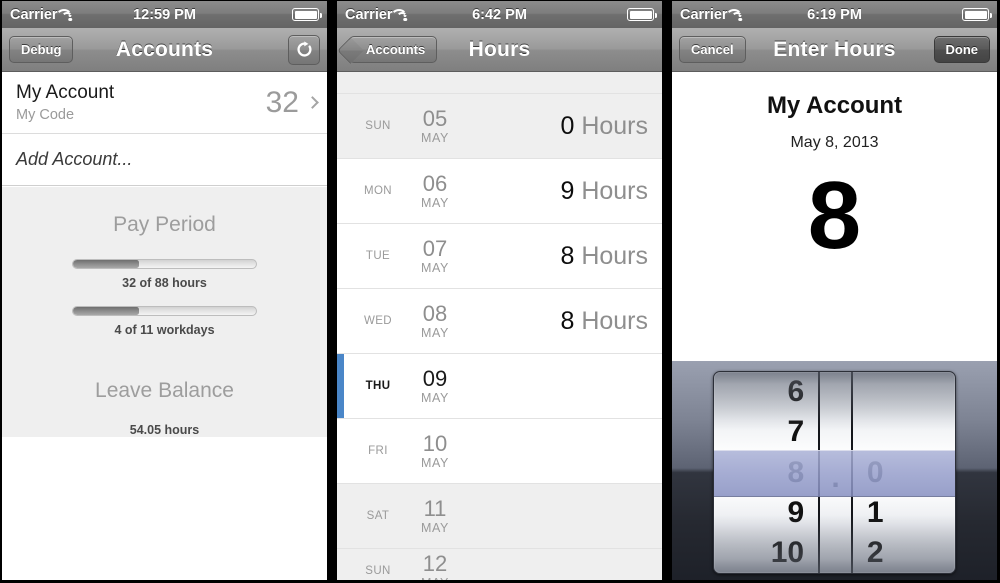 This screenshot has height=583, width=1000. I want to click on row-day: 06, so click(435, 184).